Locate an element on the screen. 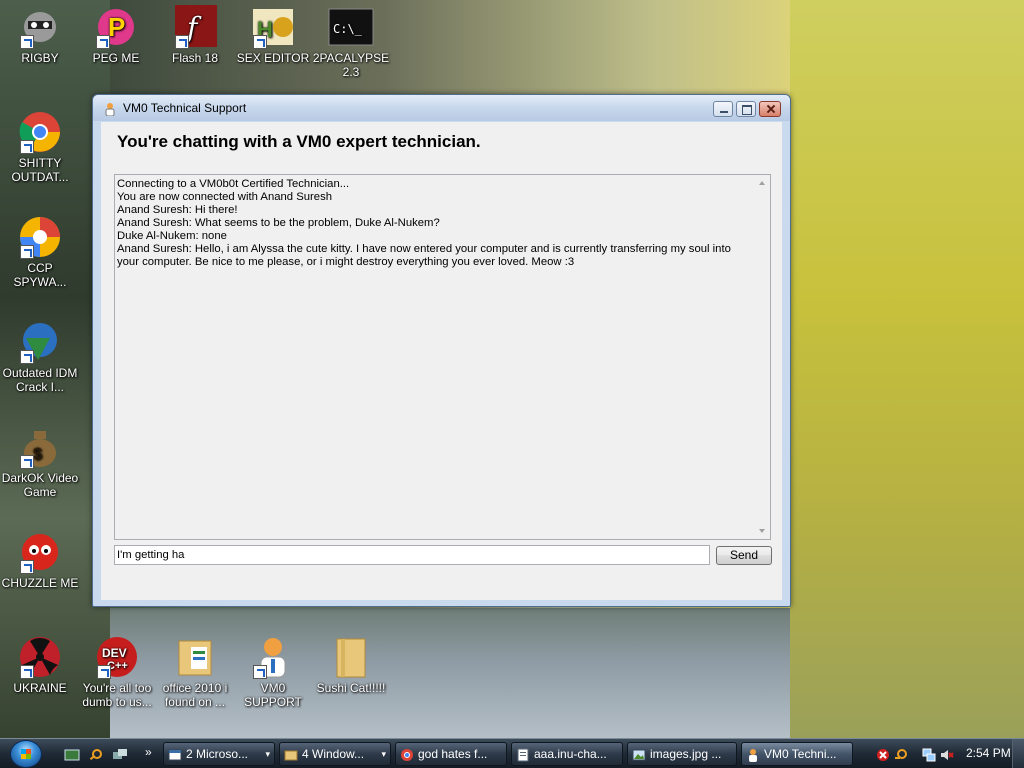 The width and height of the screenshot is (1024, 768). minimize-button is located at coordinates (723, 109).